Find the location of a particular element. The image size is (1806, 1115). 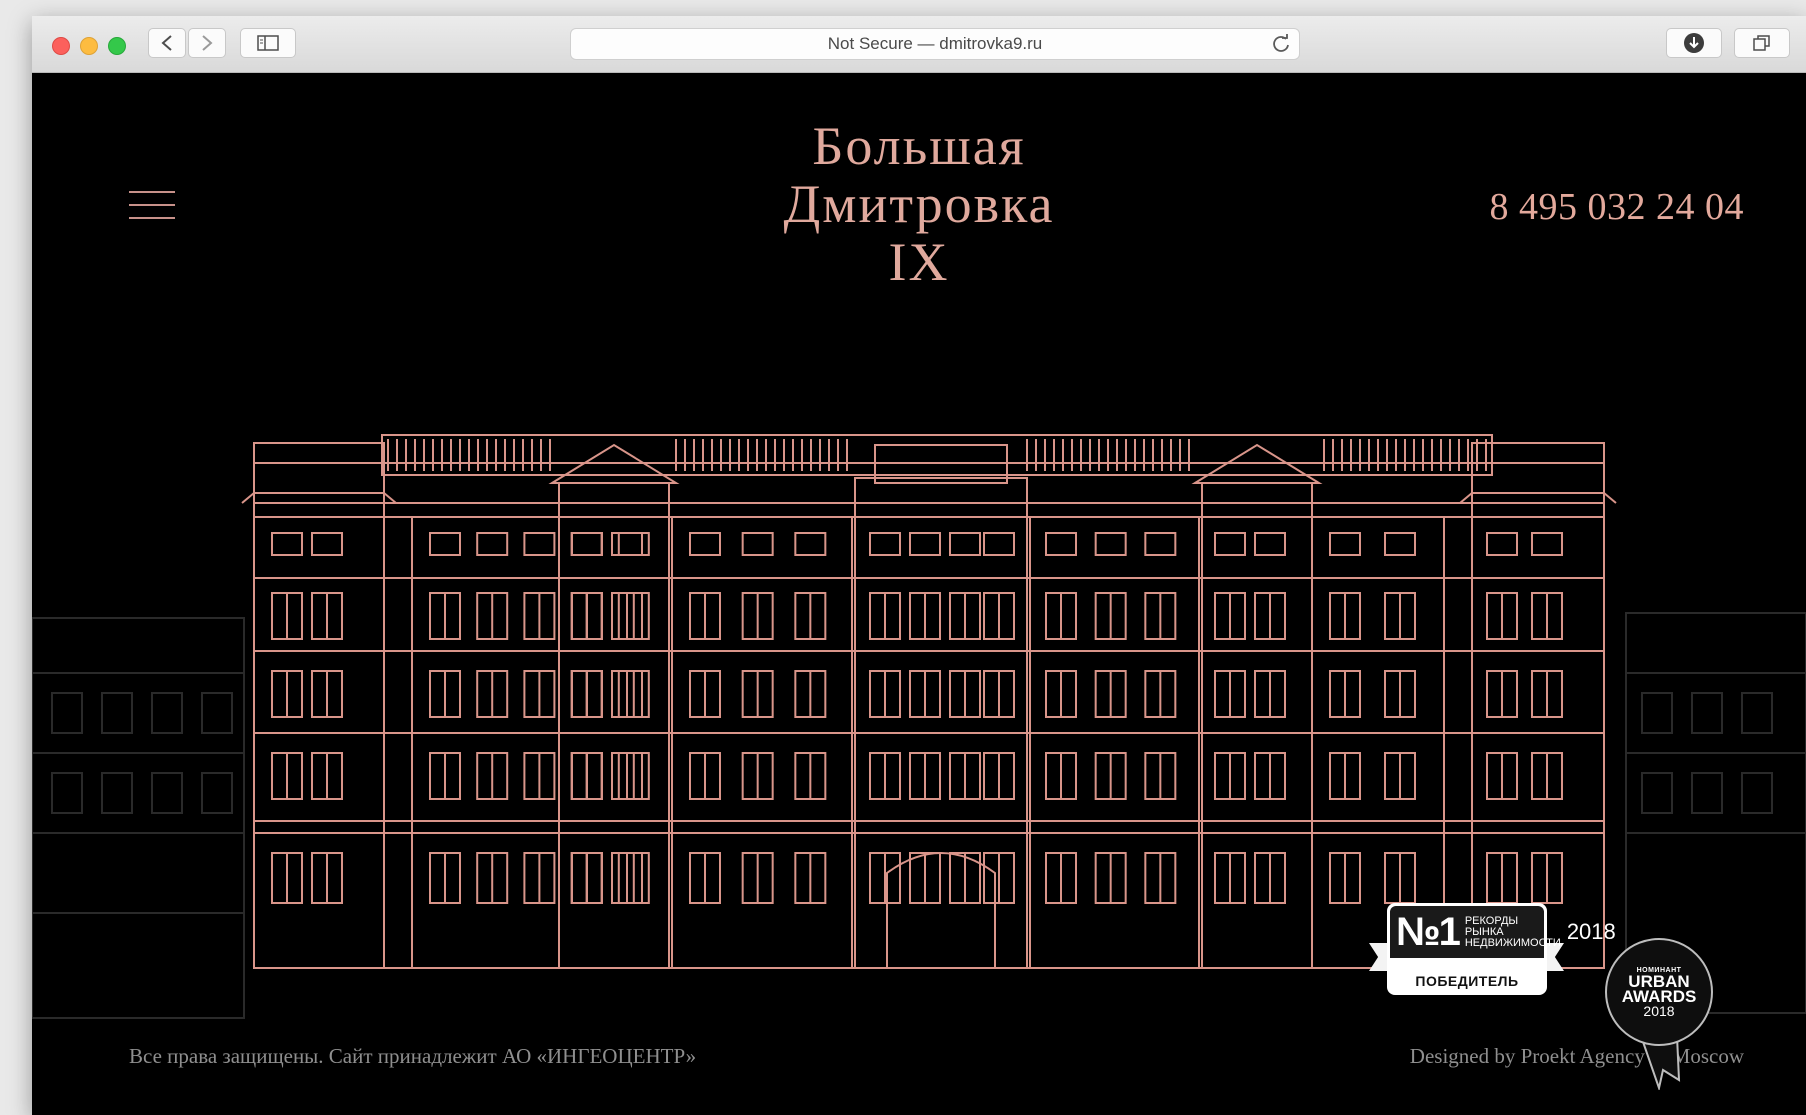

tabs-icon is located at coordinates (1761, 43).